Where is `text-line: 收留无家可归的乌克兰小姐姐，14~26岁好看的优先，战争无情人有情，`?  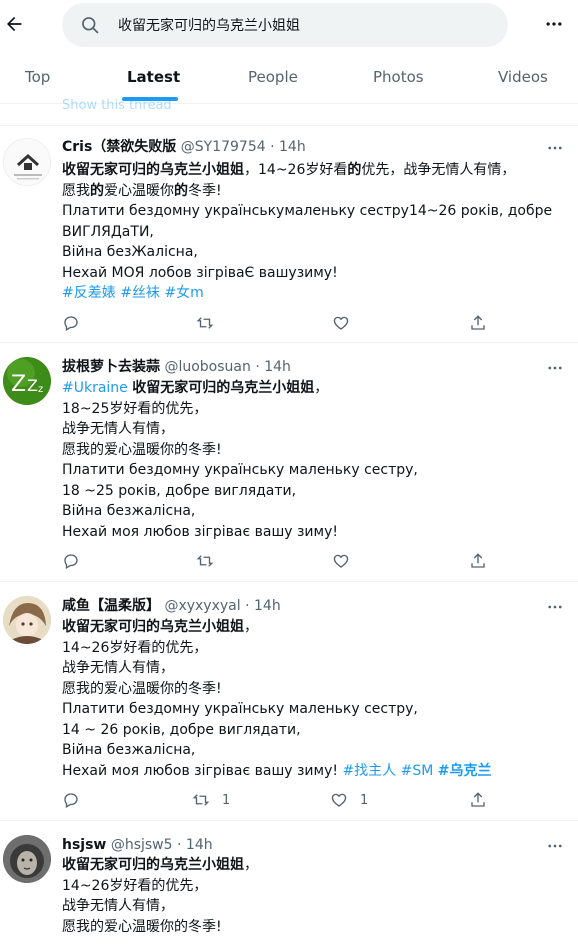 text-line: 收留无家可归的乌克兰小姐姐，14~26岁好看的优先，战争无情人有情， is located at coordinates (312, 170).